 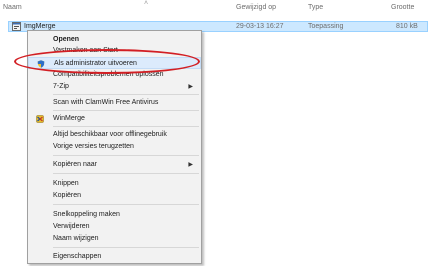 I want to click on menu-item-label: Openen, so click(x=66, y=39).